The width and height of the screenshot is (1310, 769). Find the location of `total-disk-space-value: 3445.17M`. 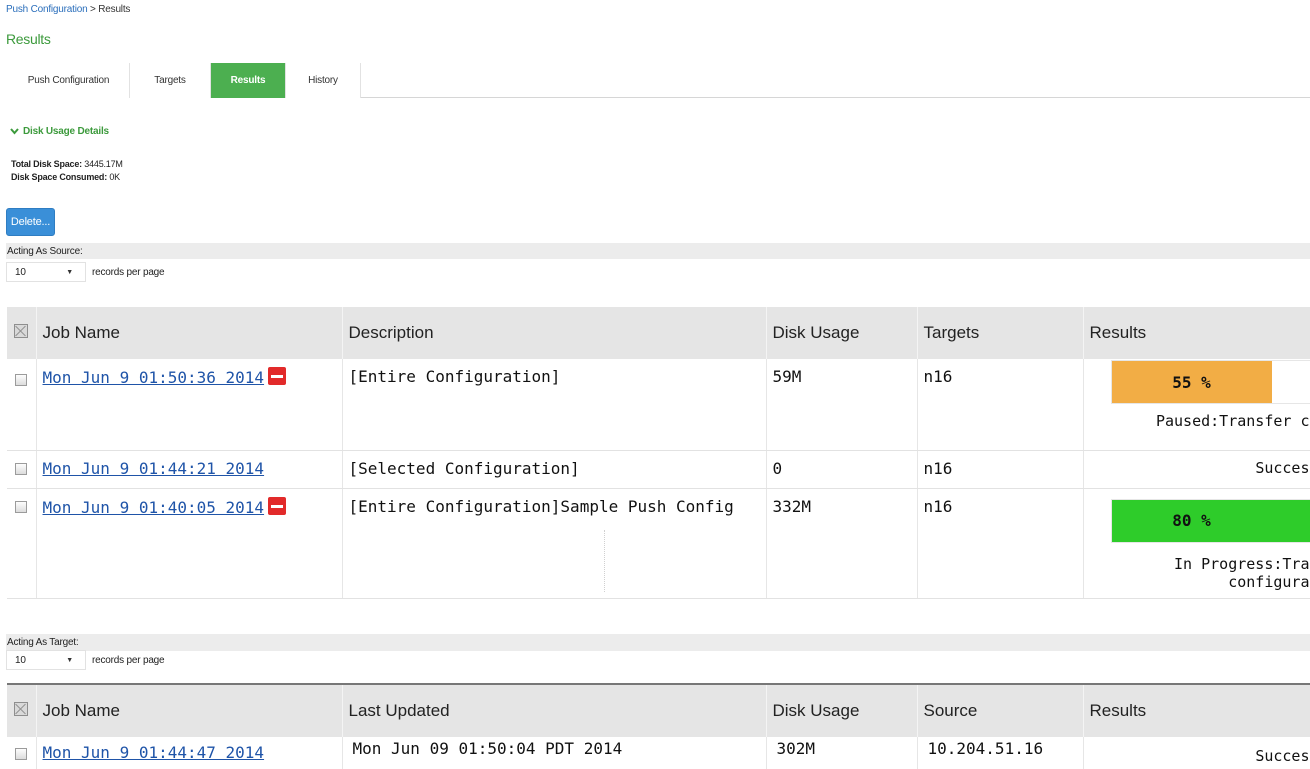

total-disk-space-value: 3445.17M is located at coordinates (103, 164).